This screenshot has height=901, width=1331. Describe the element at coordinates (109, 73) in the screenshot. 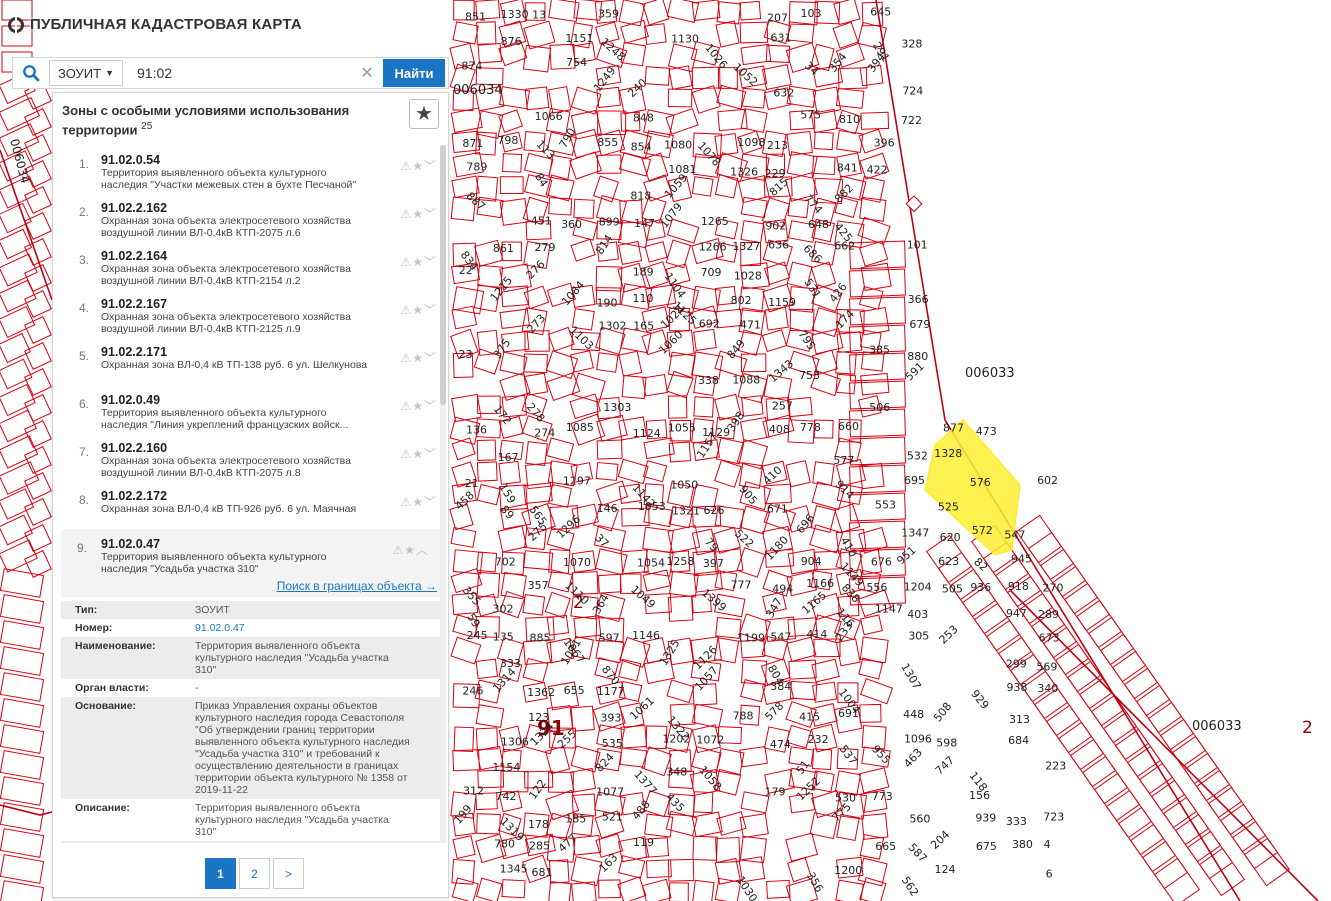

I see `chevron-down-icon: ▼` at that location.